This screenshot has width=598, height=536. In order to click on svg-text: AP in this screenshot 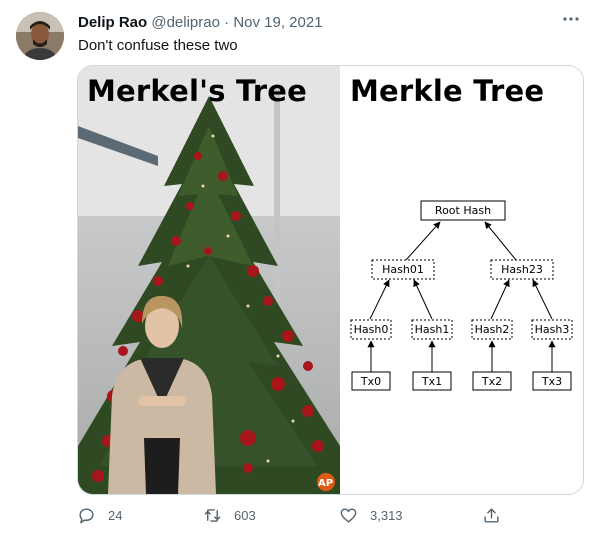, I will do `click(325, 483)`.